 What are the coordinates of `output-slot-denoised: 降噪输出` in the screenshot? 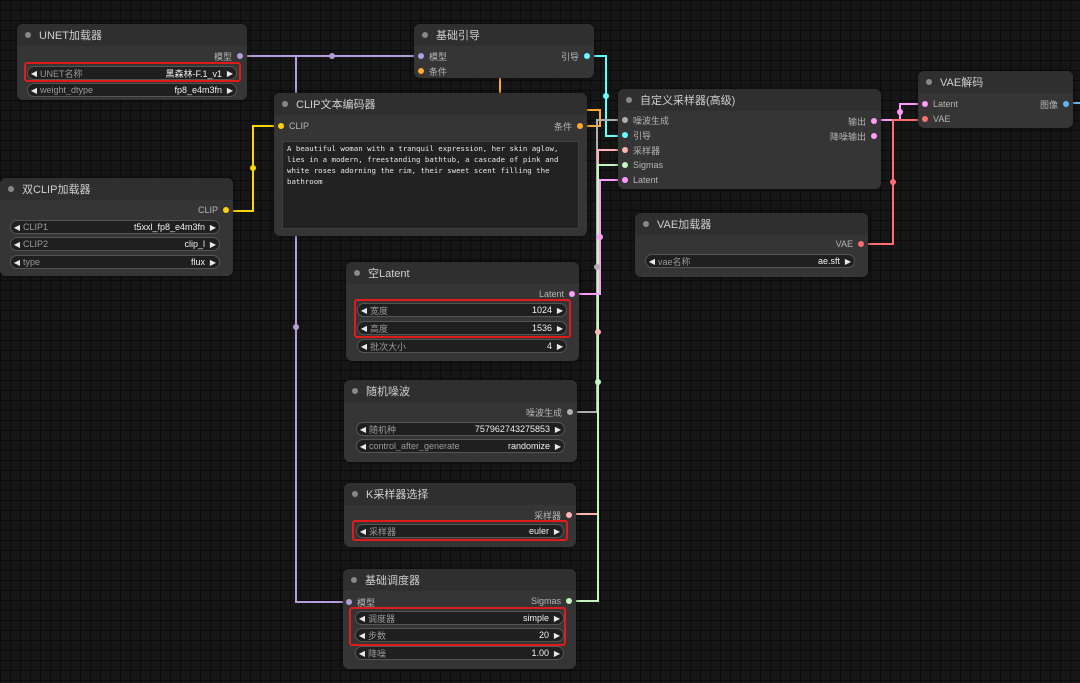 It's located at (853, 136).